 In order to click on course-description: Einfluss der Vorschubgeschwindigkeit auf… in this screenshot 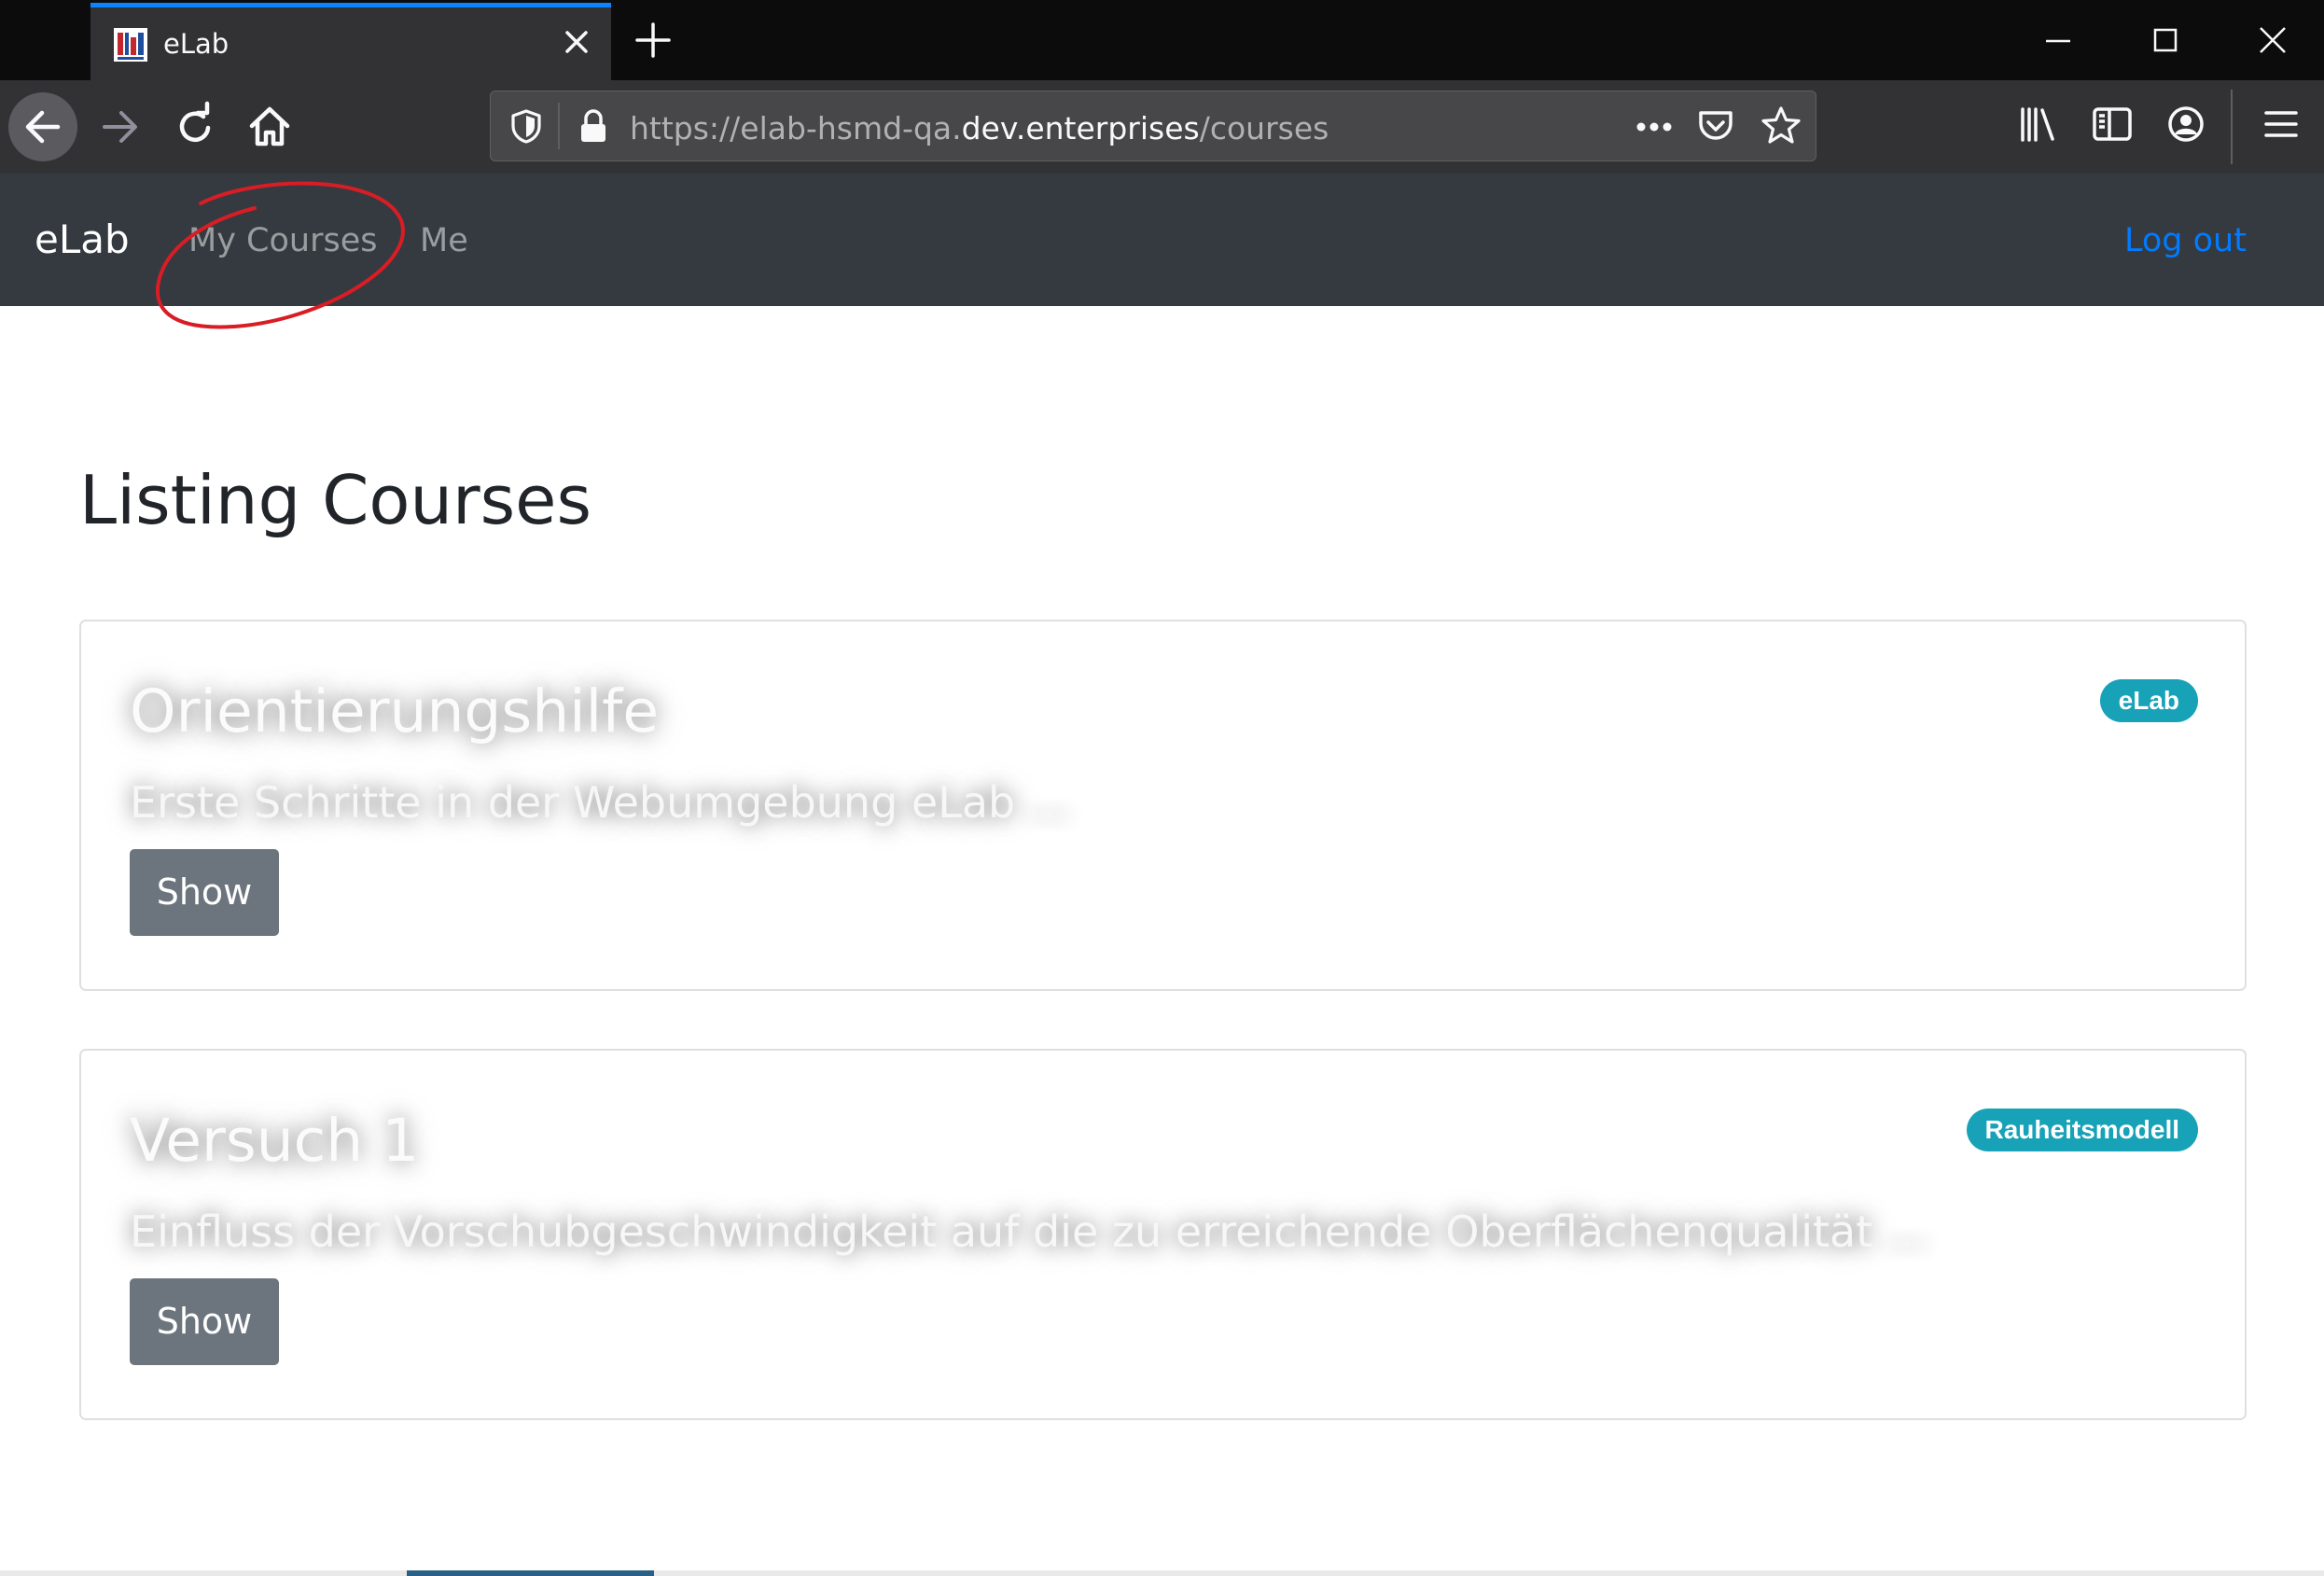, I will do `click(1028, 1231)`.